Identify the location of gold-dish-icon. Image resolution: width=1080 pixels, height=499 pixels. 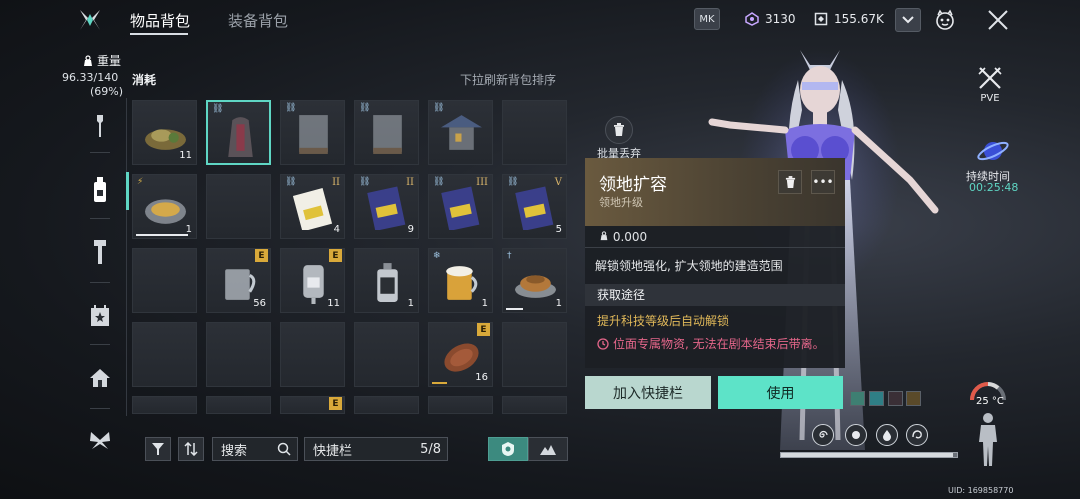
(165, 211).